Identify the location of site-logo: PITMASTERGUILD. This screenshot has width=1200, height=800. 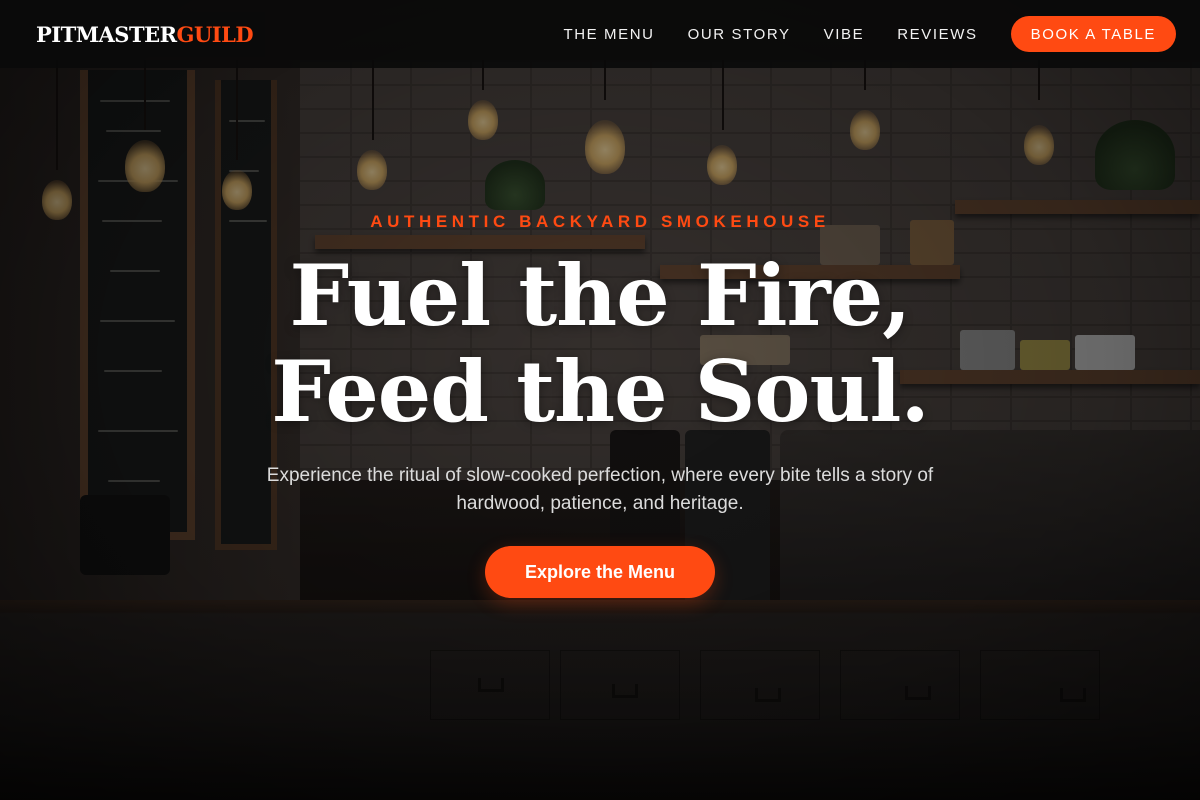
(145, 34).